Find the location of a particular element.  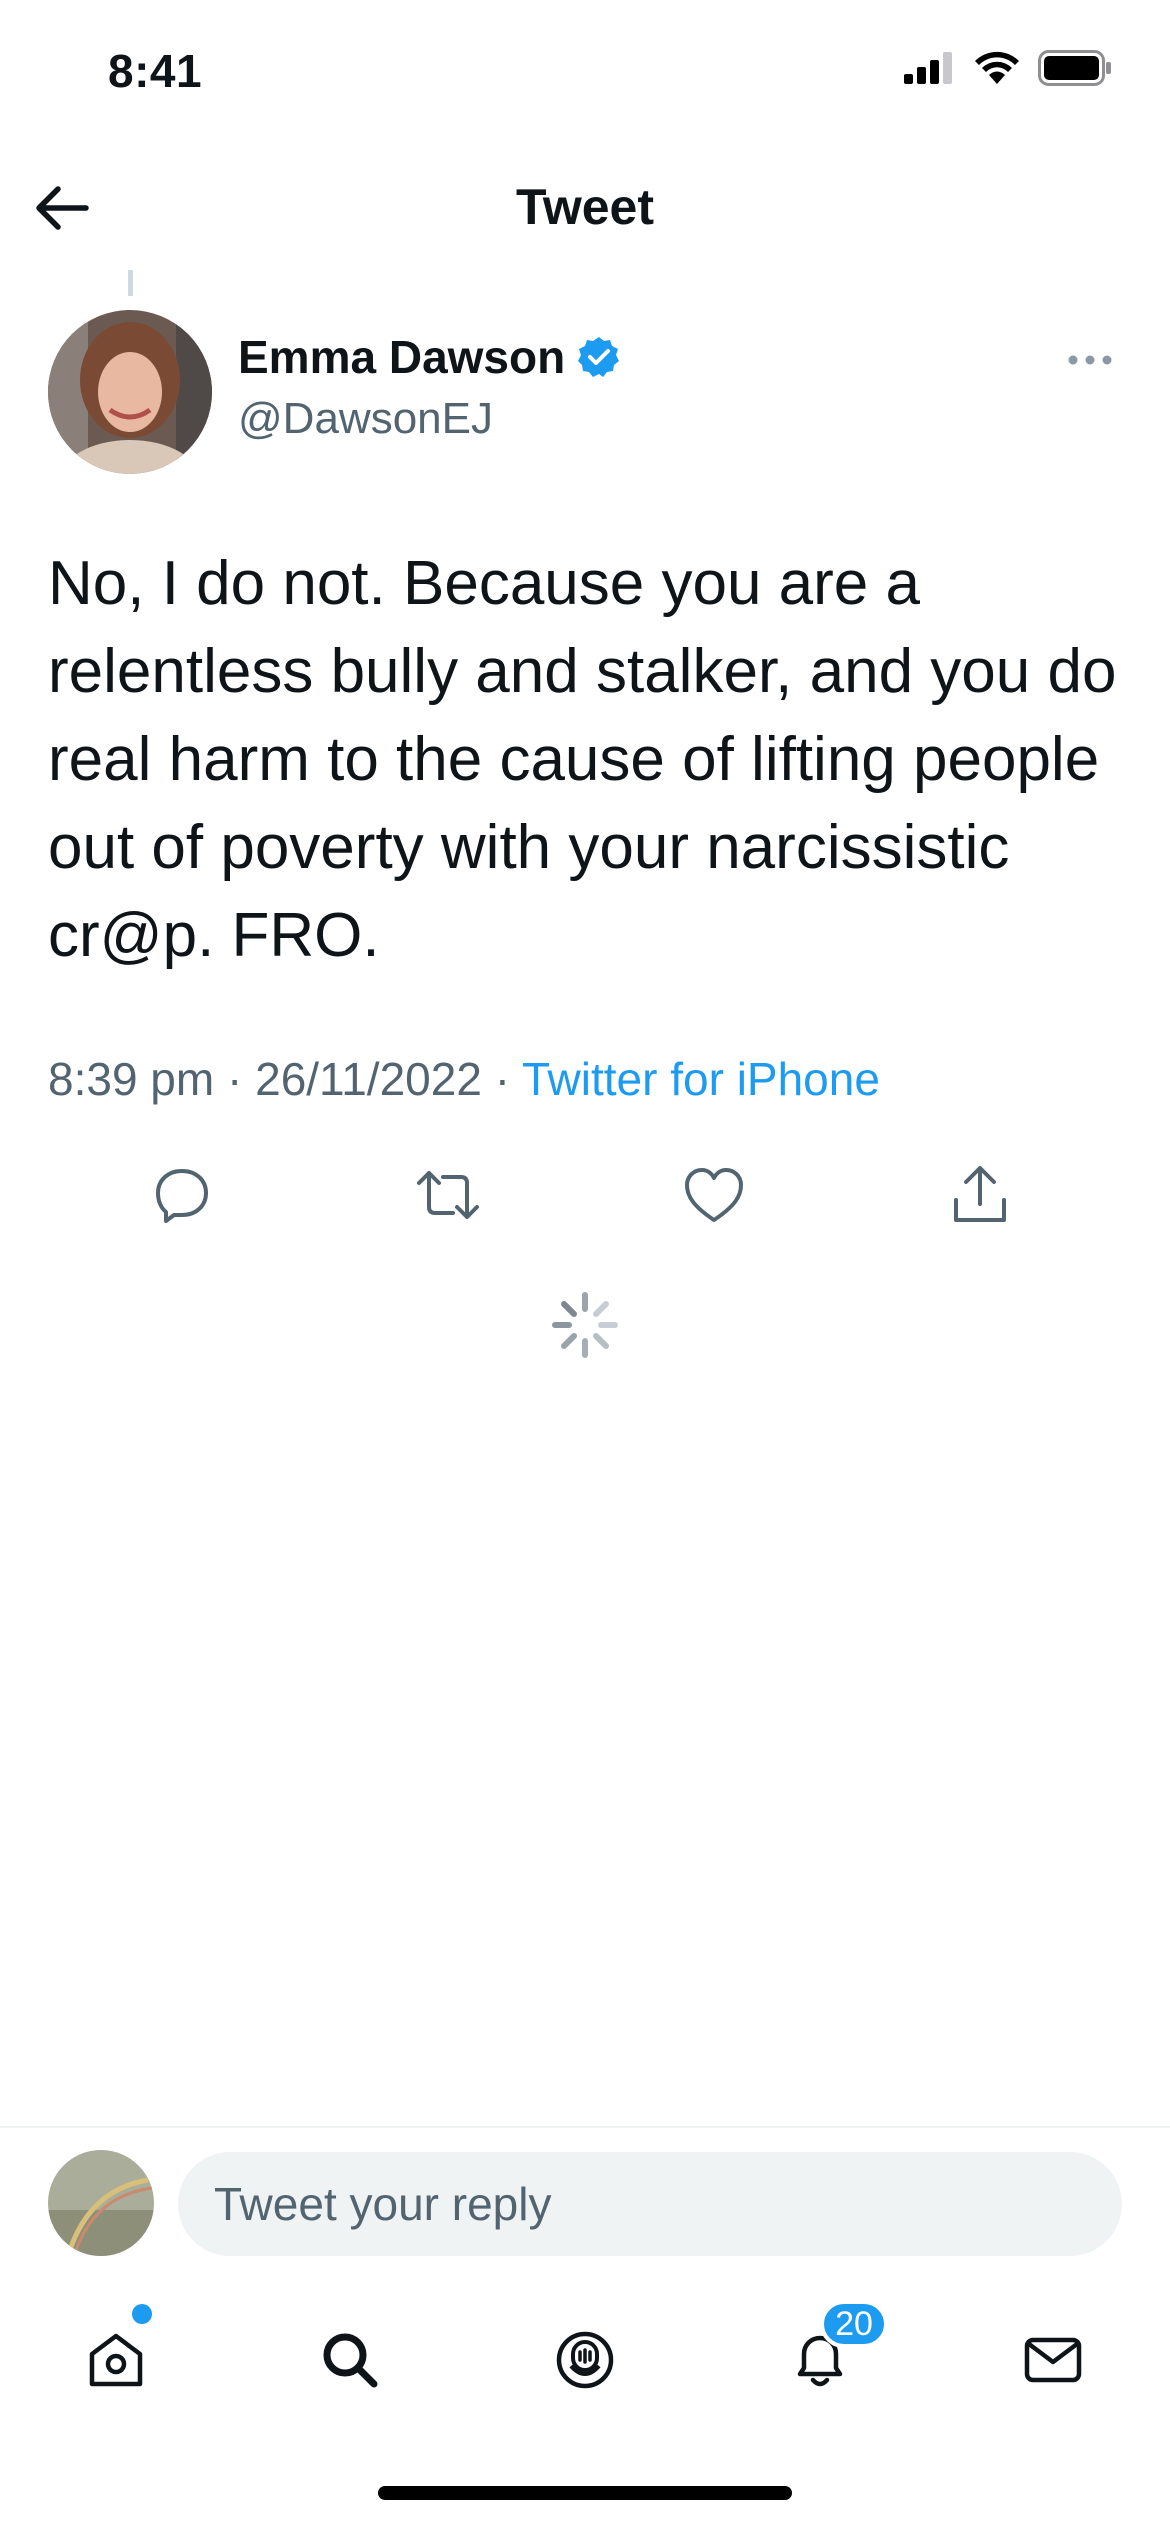

reply-icon is located at coordinates (182, 1196).